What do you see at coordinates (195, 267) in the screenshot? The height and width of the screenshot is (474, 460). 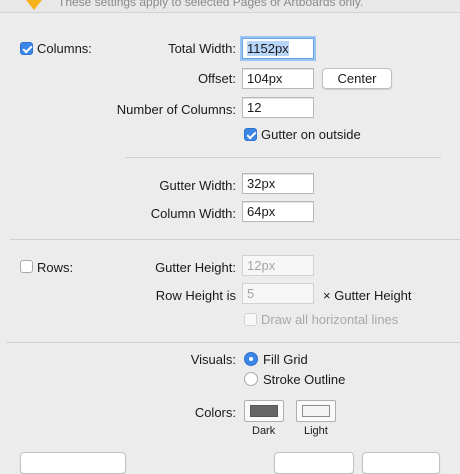 I see `gutter-height-label: Gutter Height:` at bounding box center [195, 267].